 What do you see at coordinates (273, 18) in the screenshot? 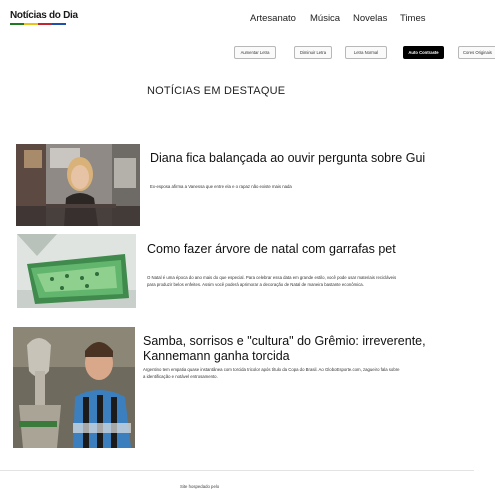
I see `nav-item-artesanato: Artesanato` at bounding box center [273, 18].